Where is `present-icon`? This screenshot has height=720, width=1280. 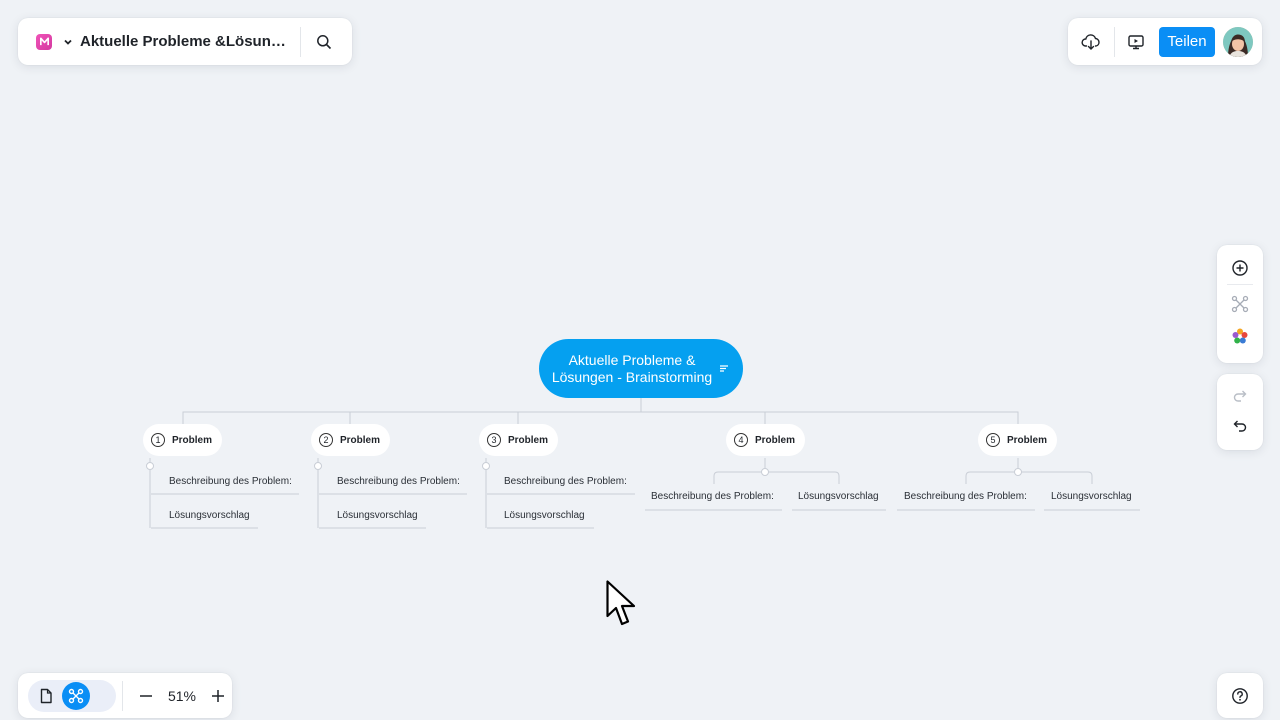 present-icon is located at coordinates (1136, 42).